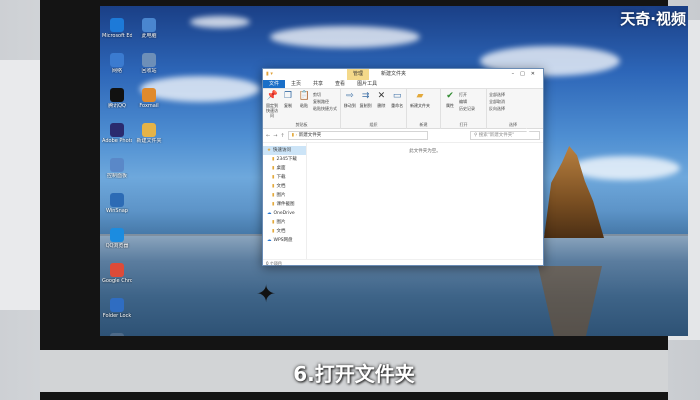 This screenshot has width=700, height=400. What do you see at coordinates (403, 84) in the screenshot?
I see `ribbon-tabs: 文件 主页 共享 查看 图片工具` at bounding box center [403, 84].